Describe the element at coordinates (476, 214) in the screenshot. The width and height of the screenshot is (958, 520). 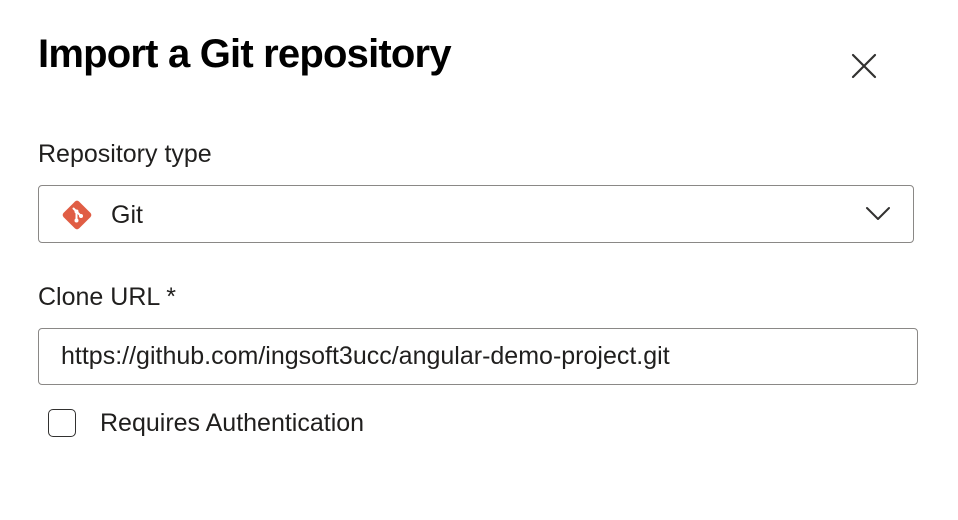
I see `repository-type-dropdown: Git` at that location.